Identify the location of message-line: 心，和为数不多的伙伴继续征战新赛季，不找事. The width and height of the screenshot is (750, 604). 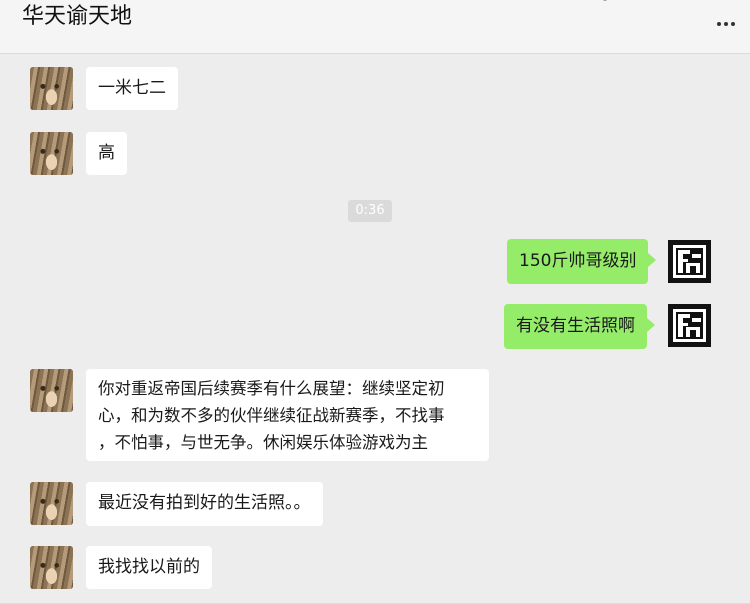
(271, 415).